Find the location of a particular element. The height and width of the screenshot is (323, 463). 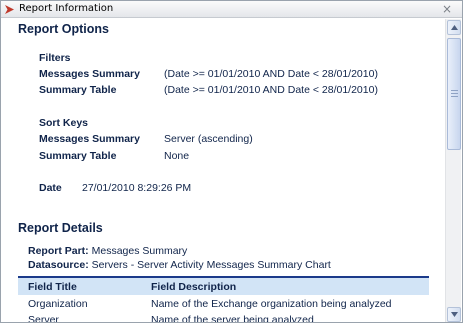

arrow-up-icon is located at coordinates (454, 27).